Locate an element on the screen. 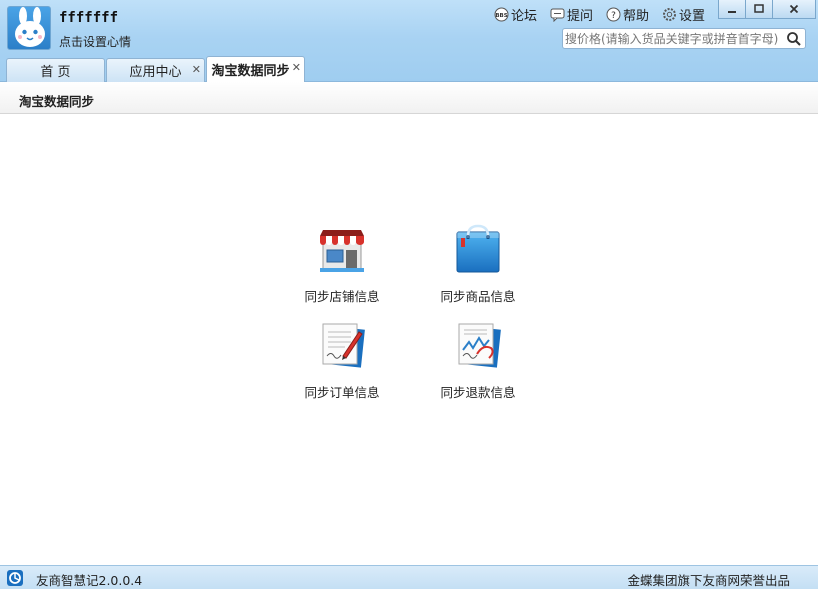 This screenshot has height=589, width=818. price-search-box is located at coordinates (684, 38).